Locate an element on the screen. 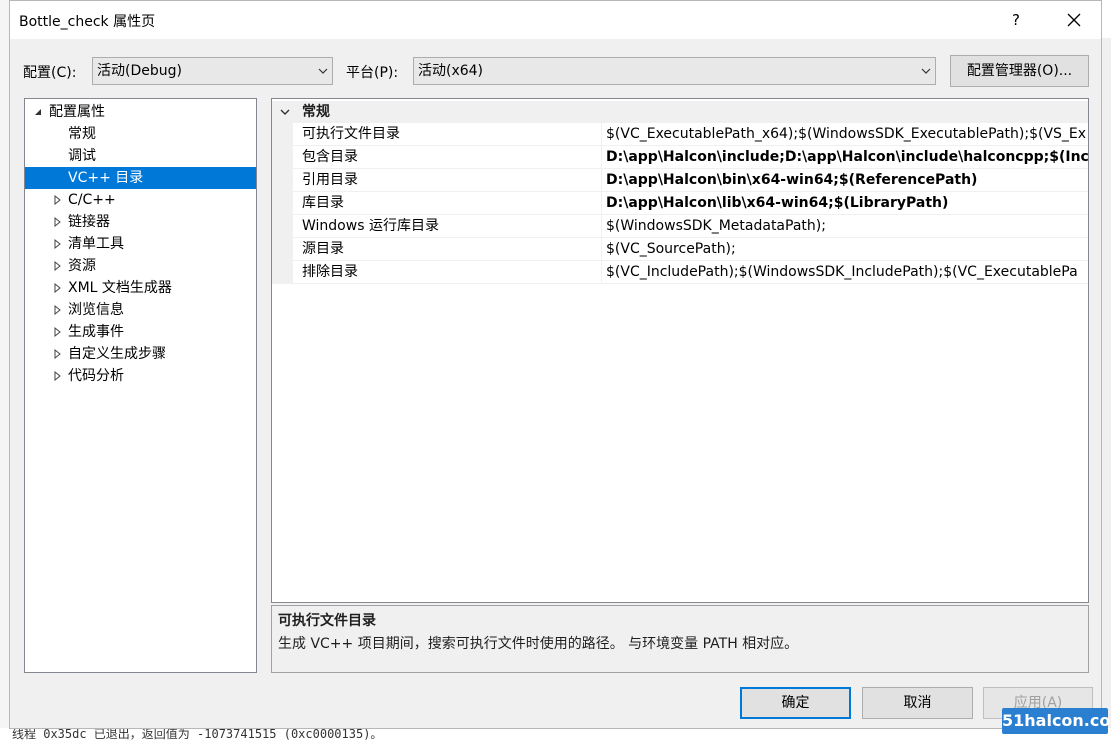 This screenshot has width=1111, height=740. tree-item: 常规 is located at coordinates (140, 134).